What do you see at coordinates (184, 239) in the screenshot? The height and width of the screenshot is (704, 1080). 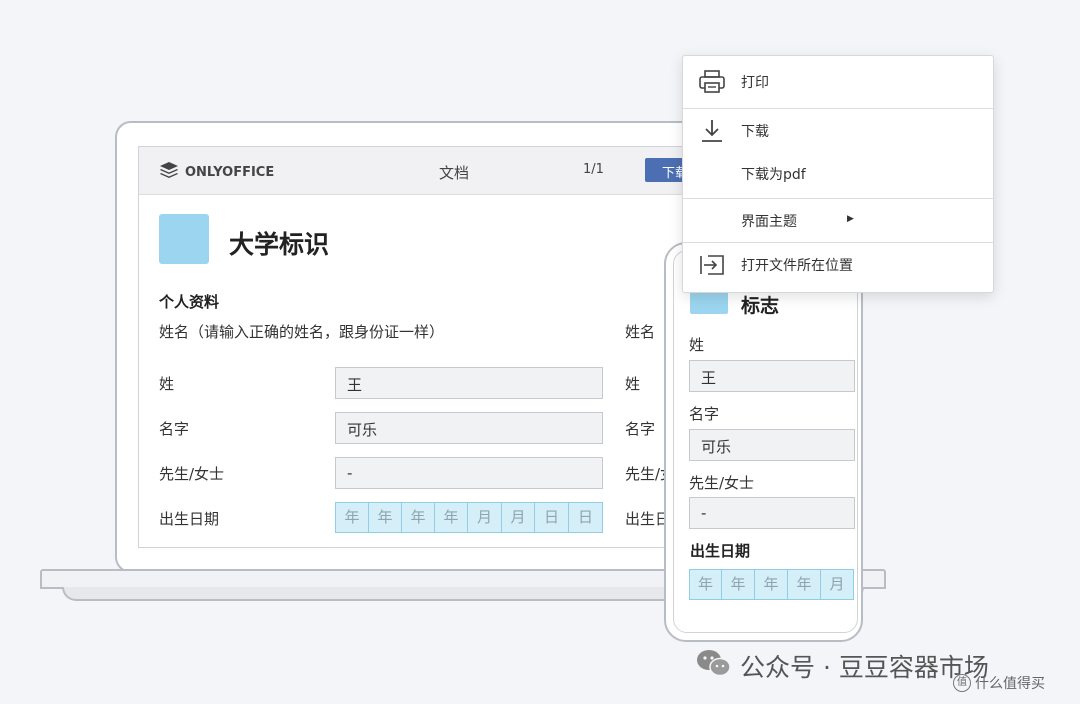 I see `university-logo-placeholder` at bounding box center [184, 239].